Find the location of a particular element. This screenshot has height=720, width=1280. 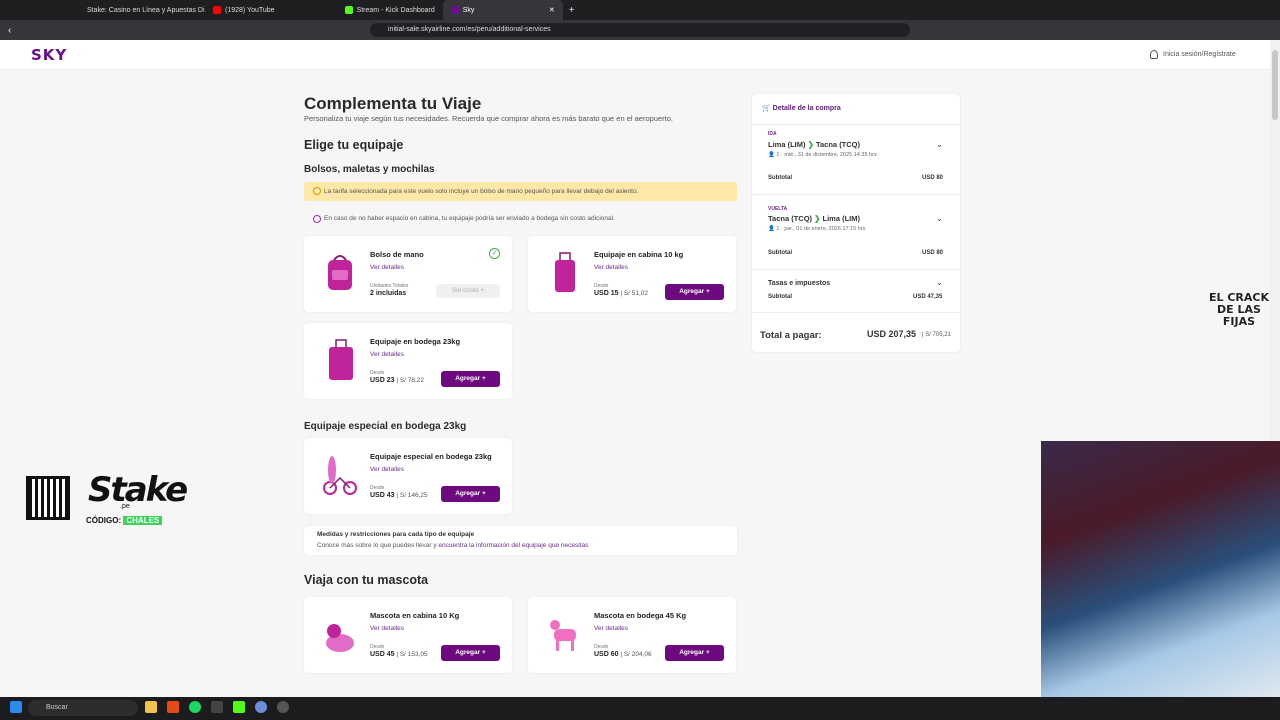

card-title: Bolso de mano is located at coordinates (397, 254).